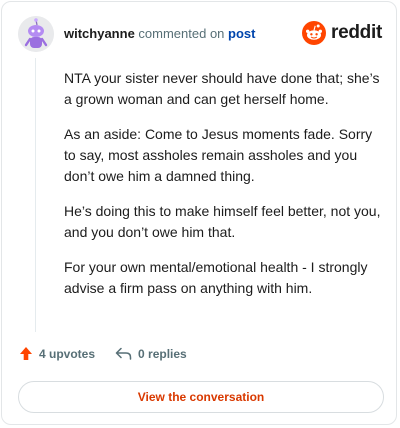 This screenshot has height=428, width=400. I want to click on comment-header: witchyanne commented on post, so click(160, 34).